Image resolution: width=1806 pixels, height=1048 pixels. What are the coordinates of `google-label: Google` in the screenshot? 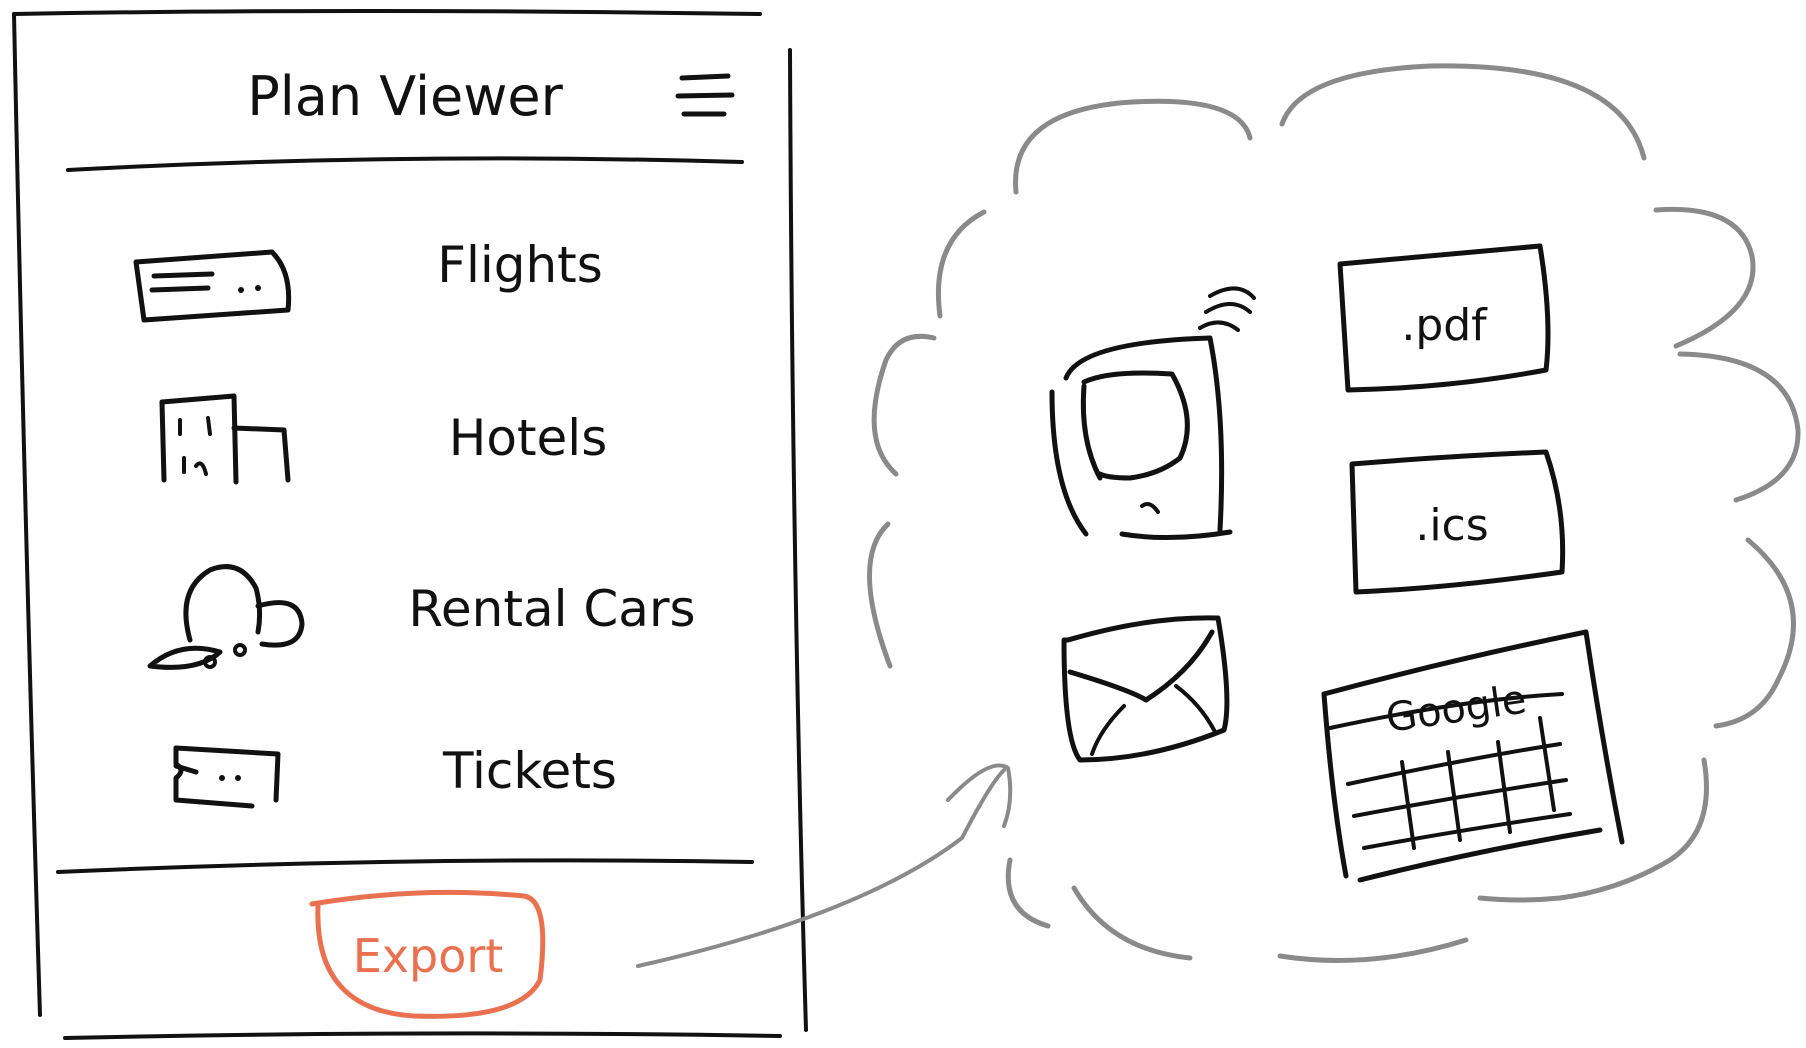 It's located at (1456, 709).